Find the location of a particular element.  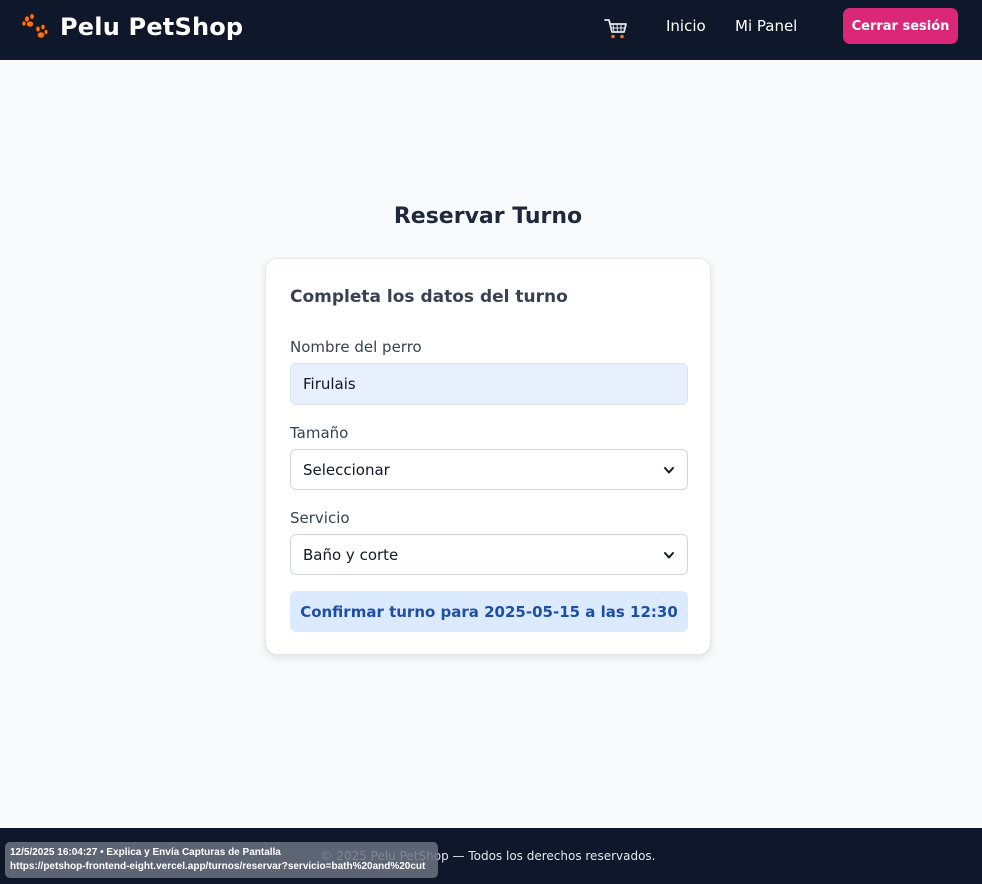

size-label: Tamaño is located at coordinates (319, 433).